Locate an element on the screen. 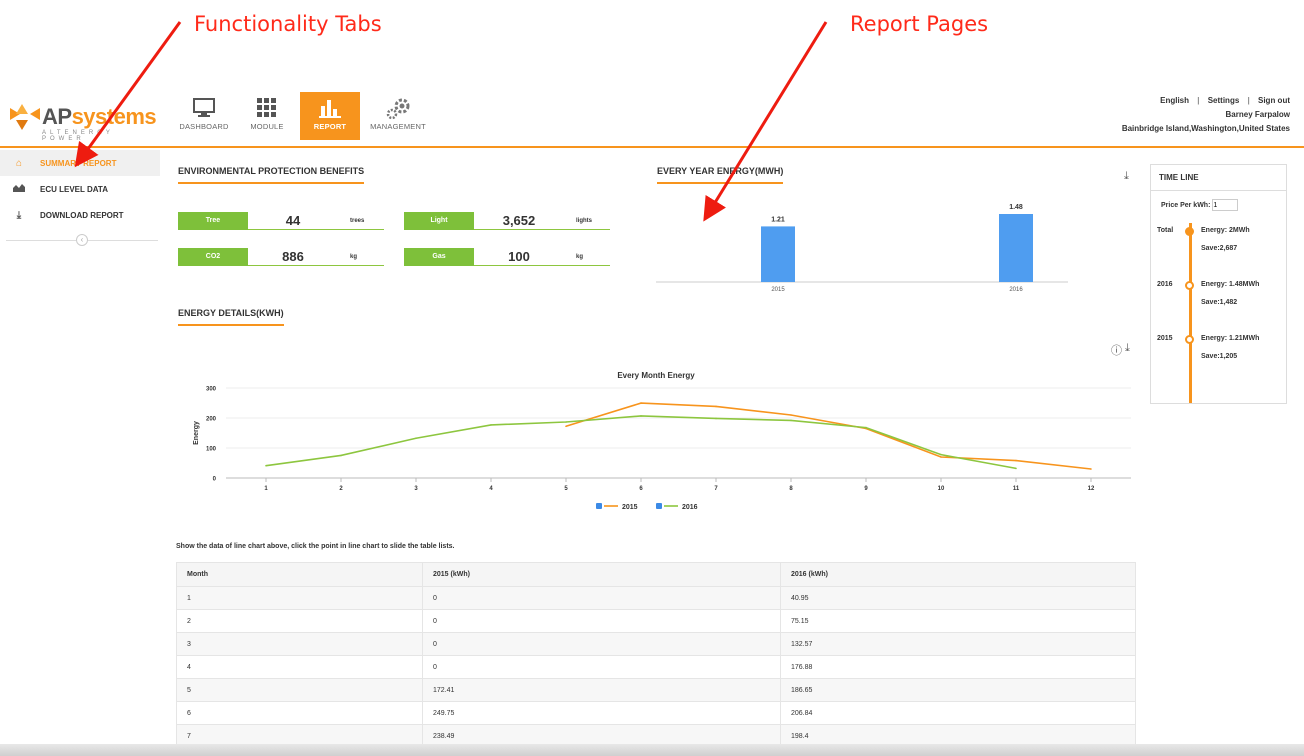  functionality-tabs: DASHBOARD MODULE REPORT MANAGEMENT is located at coordinates (305, 116).